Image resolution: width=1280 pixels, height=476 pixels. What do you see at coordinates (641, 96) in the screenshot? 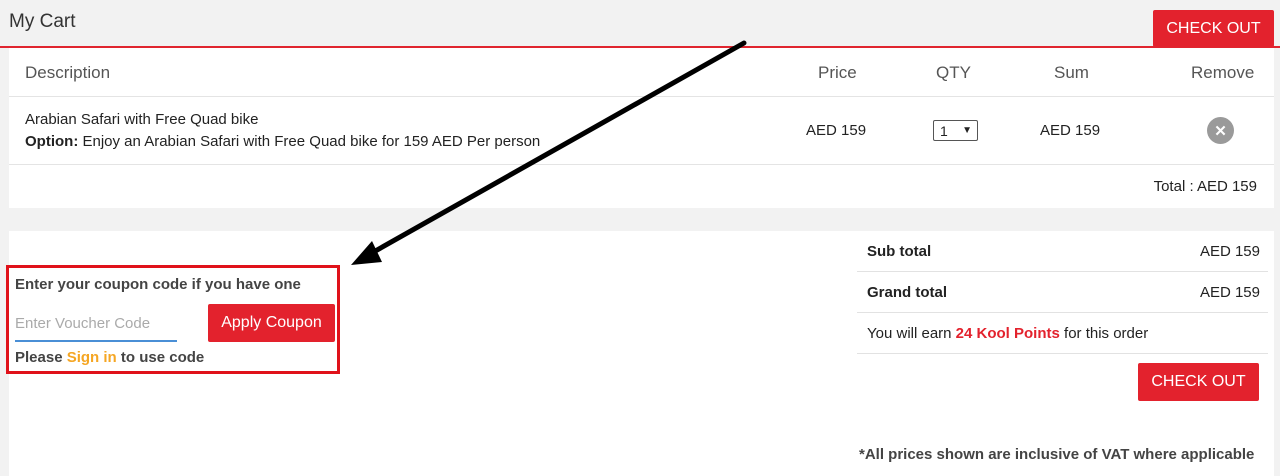
I see `header-divider` at bounding box center [641, 96].